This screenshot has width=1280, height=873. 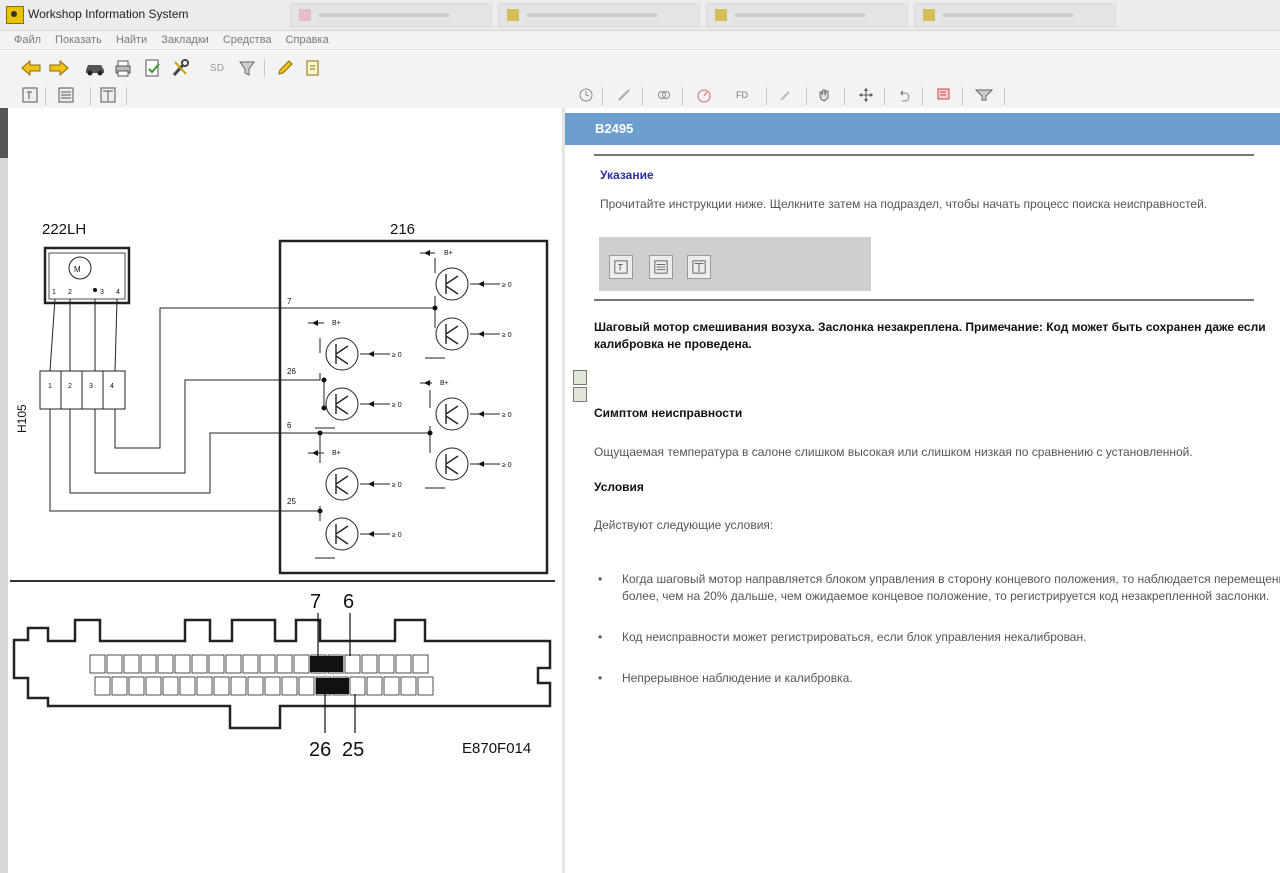 What do you see at coordinates (580, 377) in the screenshot?
I see `bookmark-icon` at bounding box center [580, 377].